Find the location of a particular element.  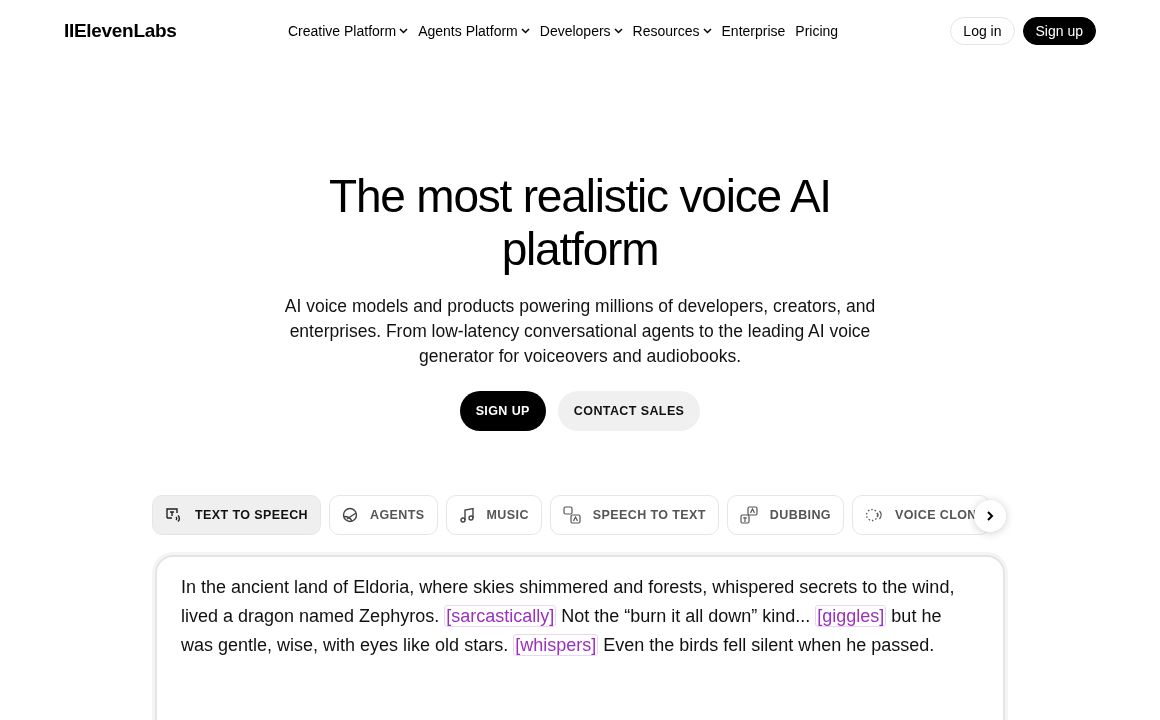

hero-subtitle: AI voice models and products powering millions of developers, creators, and enterprises. From low-latency conversational agents to the leading AI voice generator for voiceovers and audiobooks. is located at coordinates (580, 331).